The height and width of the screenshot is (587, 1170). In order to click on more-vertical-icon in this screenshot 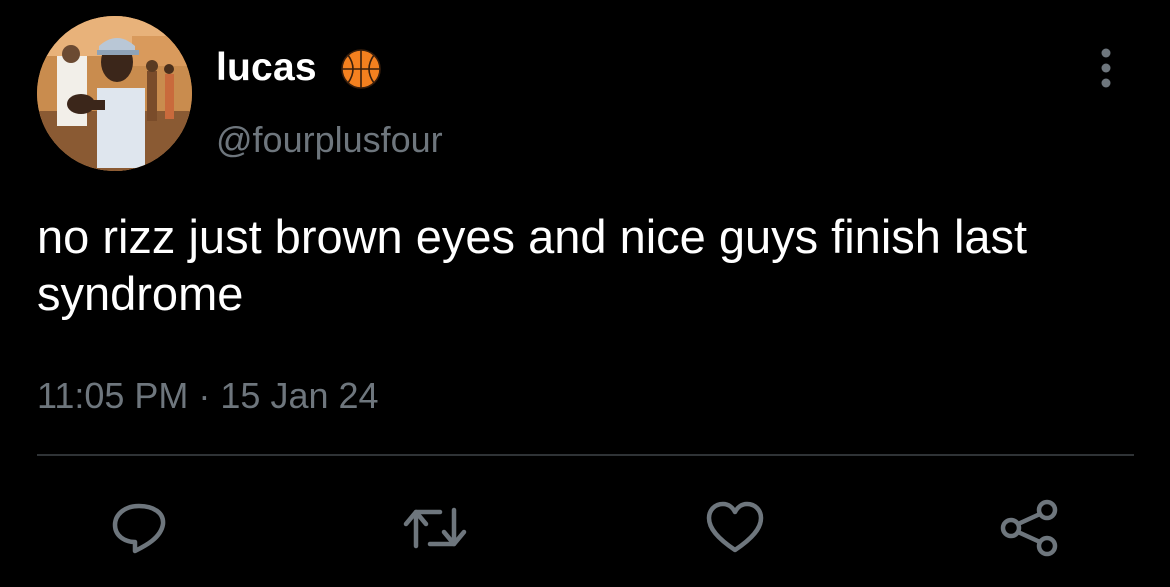, I will do `click(1106, 68)`.